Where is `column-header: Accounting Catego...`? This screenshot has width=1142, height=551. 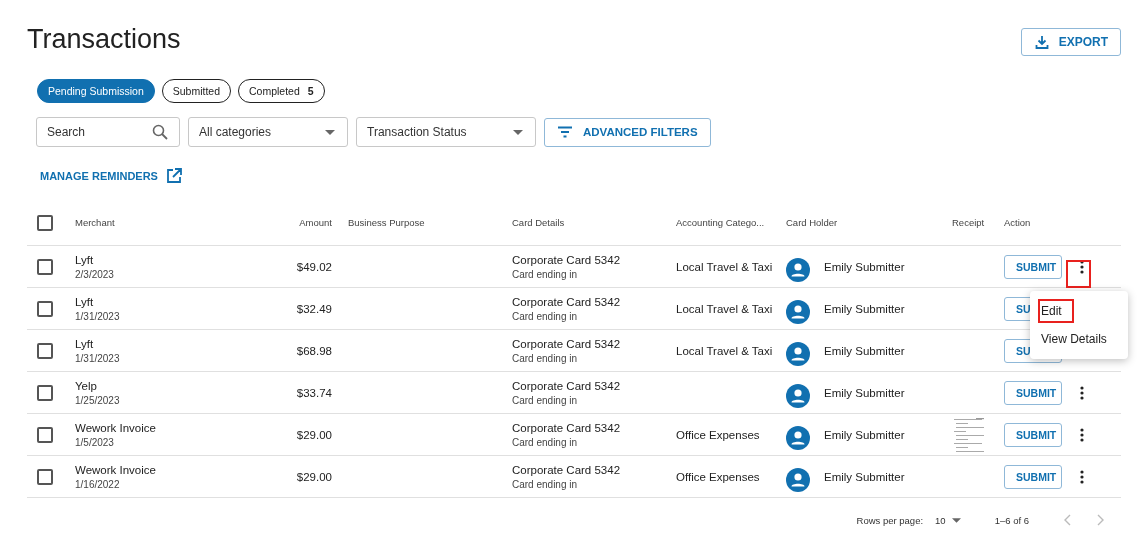 column-header: Accounting Catego... is located at coordinates (720, 222).